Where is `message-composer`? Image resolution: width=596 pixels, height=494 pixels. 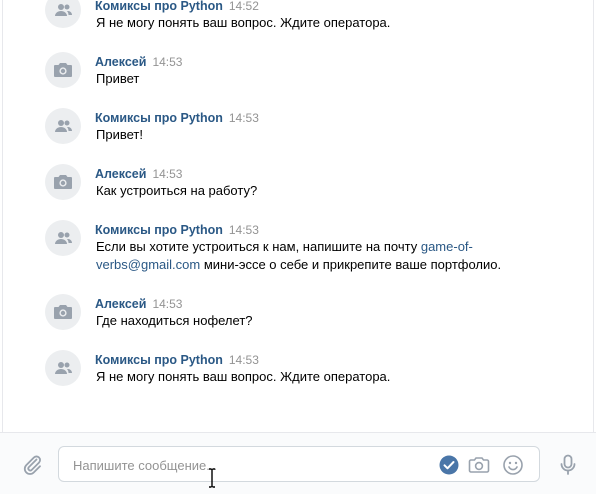
message-composer is located at coordinates (298, 463).